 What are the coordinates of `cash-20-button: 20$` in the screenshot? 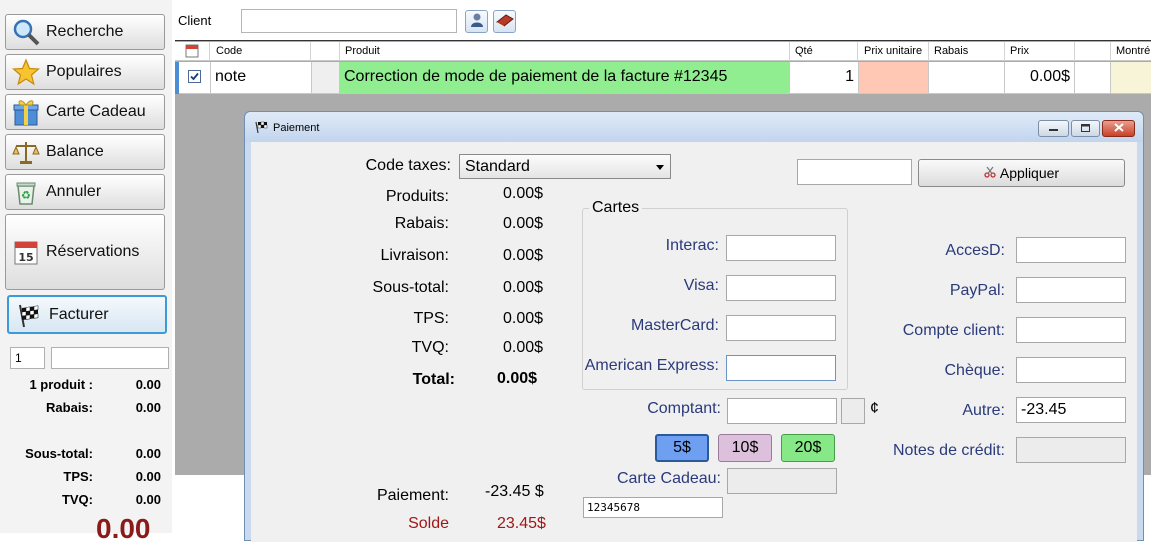 It's located at (808, 448).